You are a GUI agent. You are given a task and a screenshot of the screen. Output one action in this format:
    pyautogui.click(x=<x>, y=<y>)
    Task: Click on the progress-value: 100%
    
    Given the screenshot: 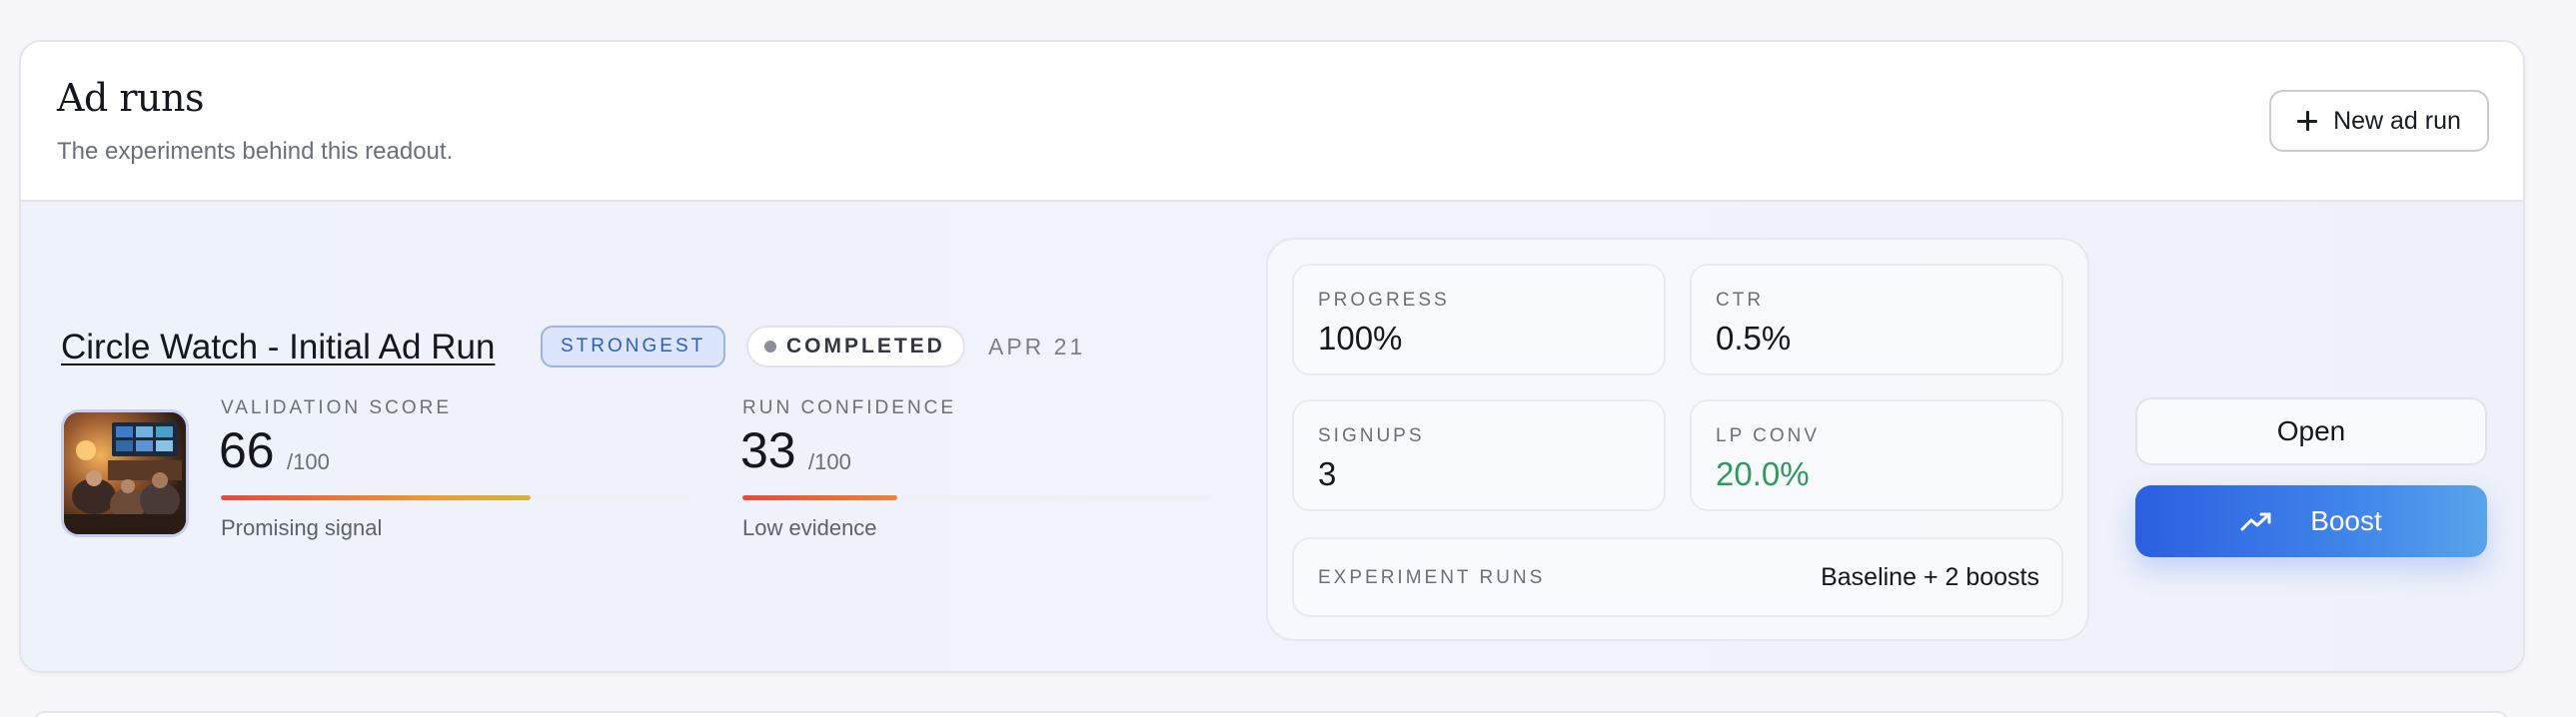 What is the action you would take?
    pyautogui.click(x=1360, y=339)
    